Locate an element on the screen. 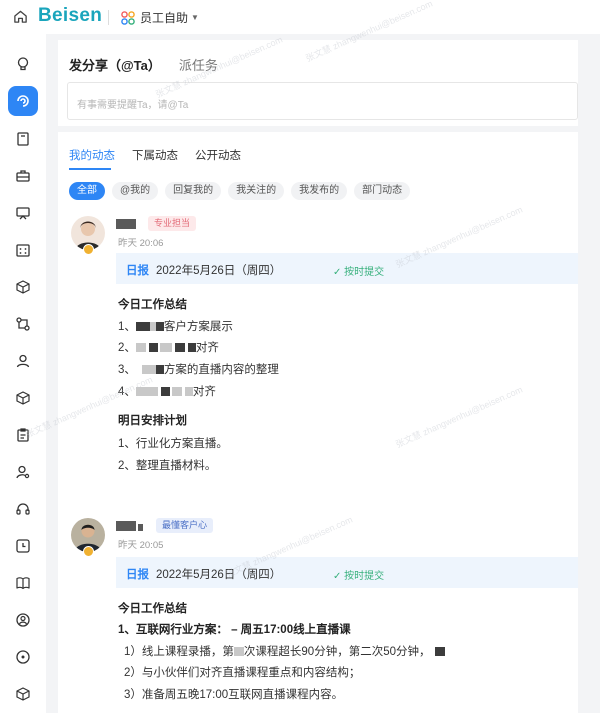  sidebar is located at coordinates (23, 373).